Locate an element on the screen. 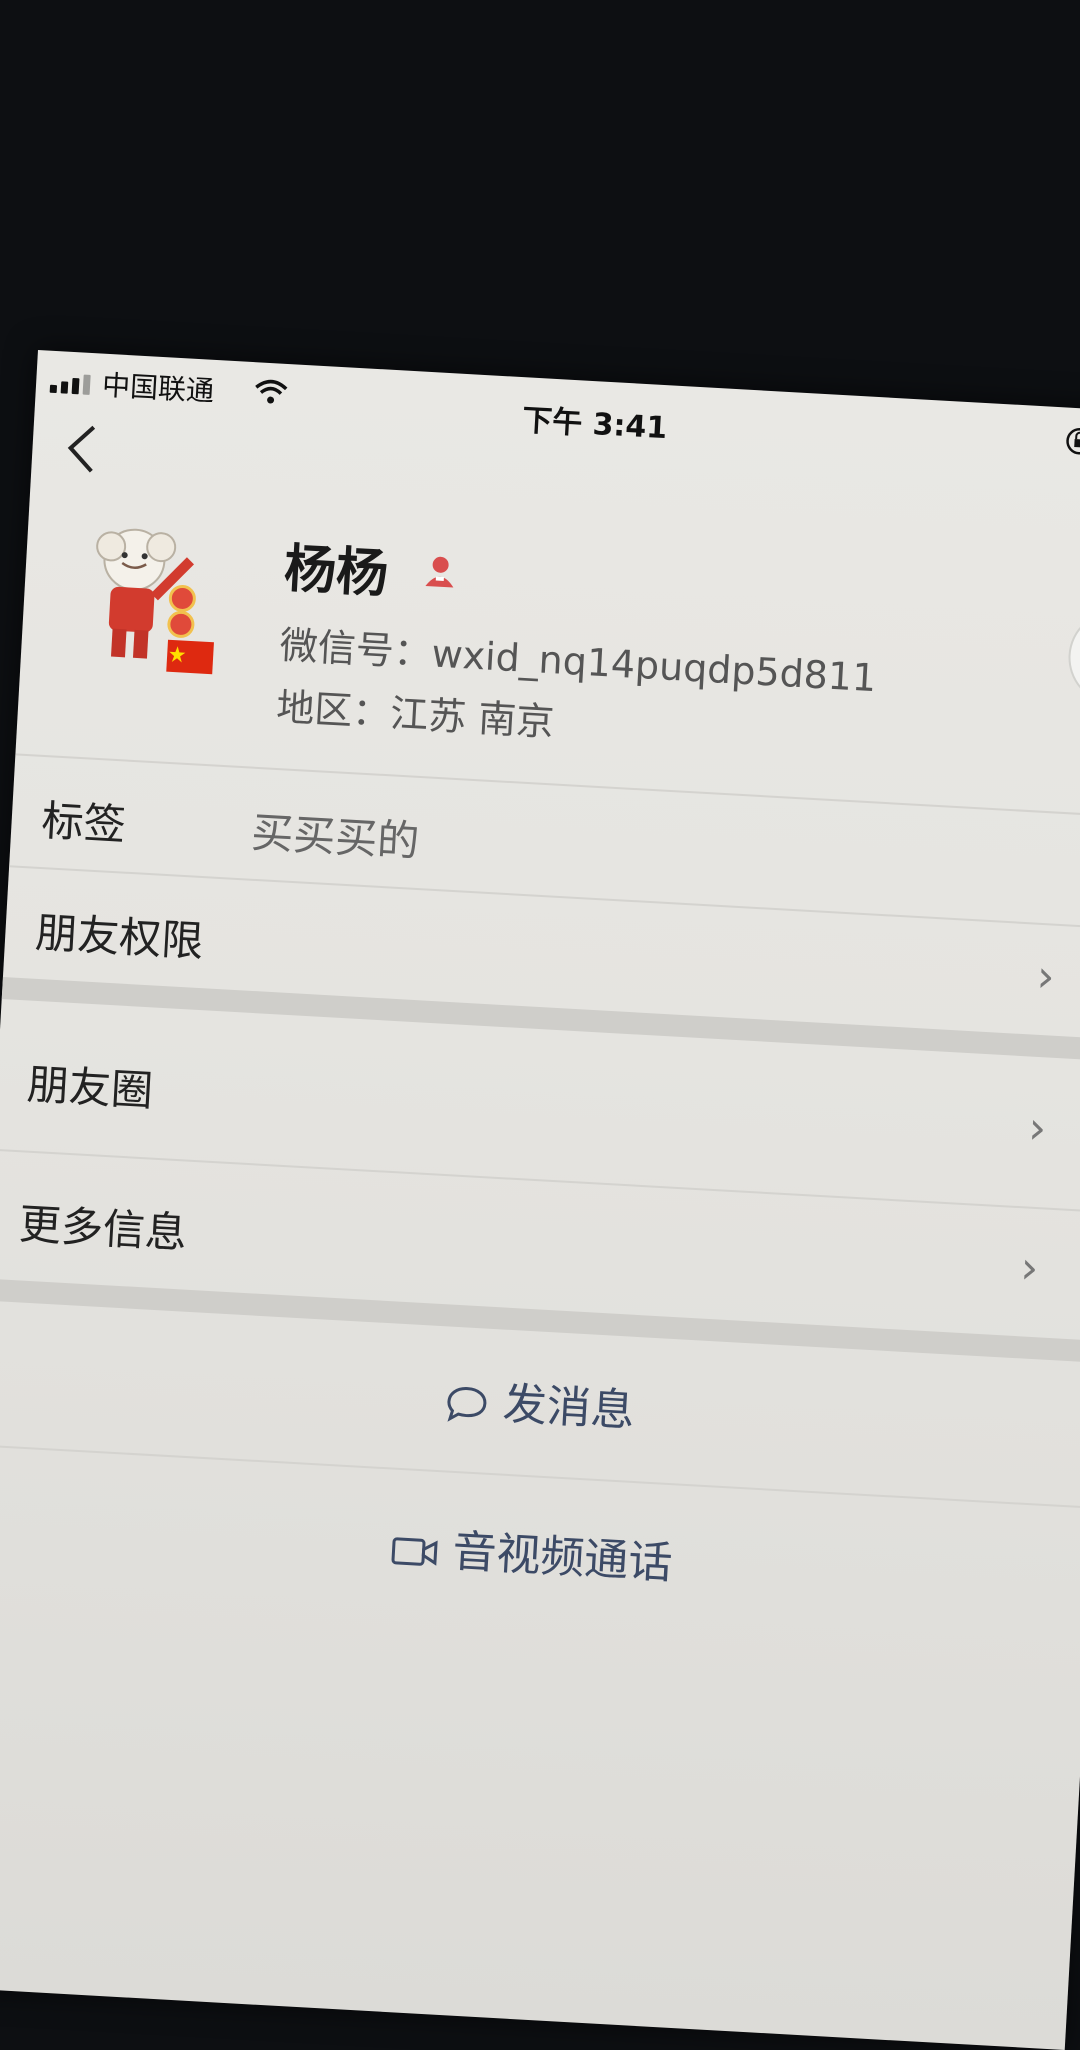 This screenshot has width=1080, height=2050. status-time: 下午 3:41 is located at coordinates (595, 425).